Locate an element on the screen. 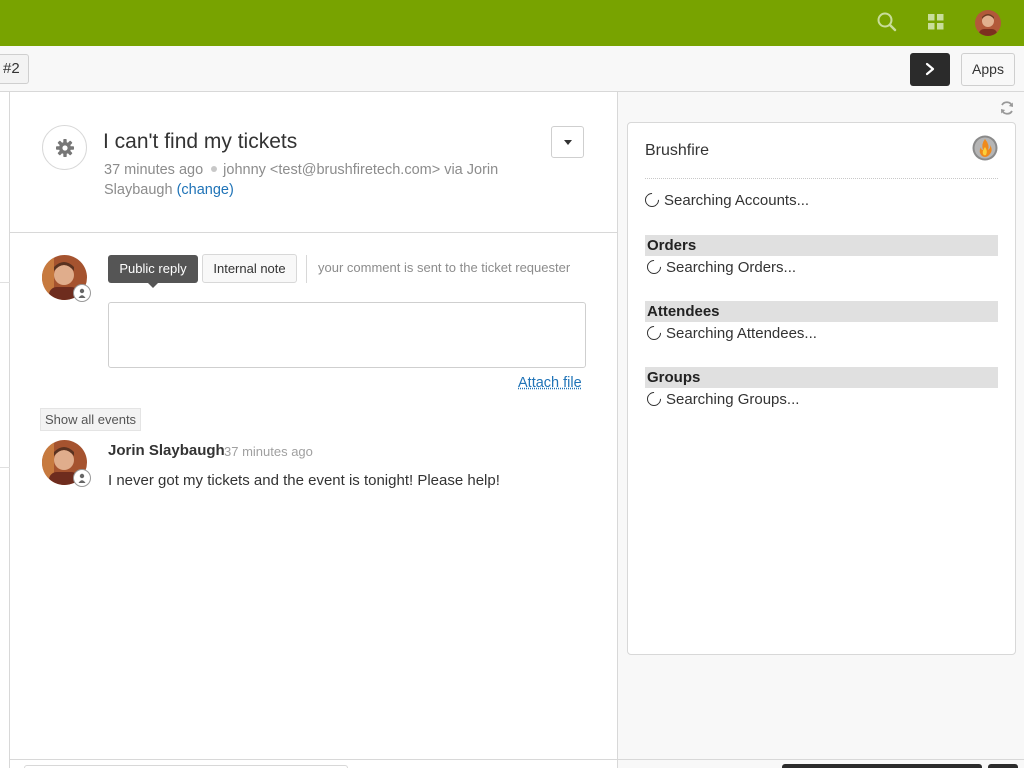 The height and width of the screenshot is (768, 1024). refresh-icon is located at coordinates (1007, 108).